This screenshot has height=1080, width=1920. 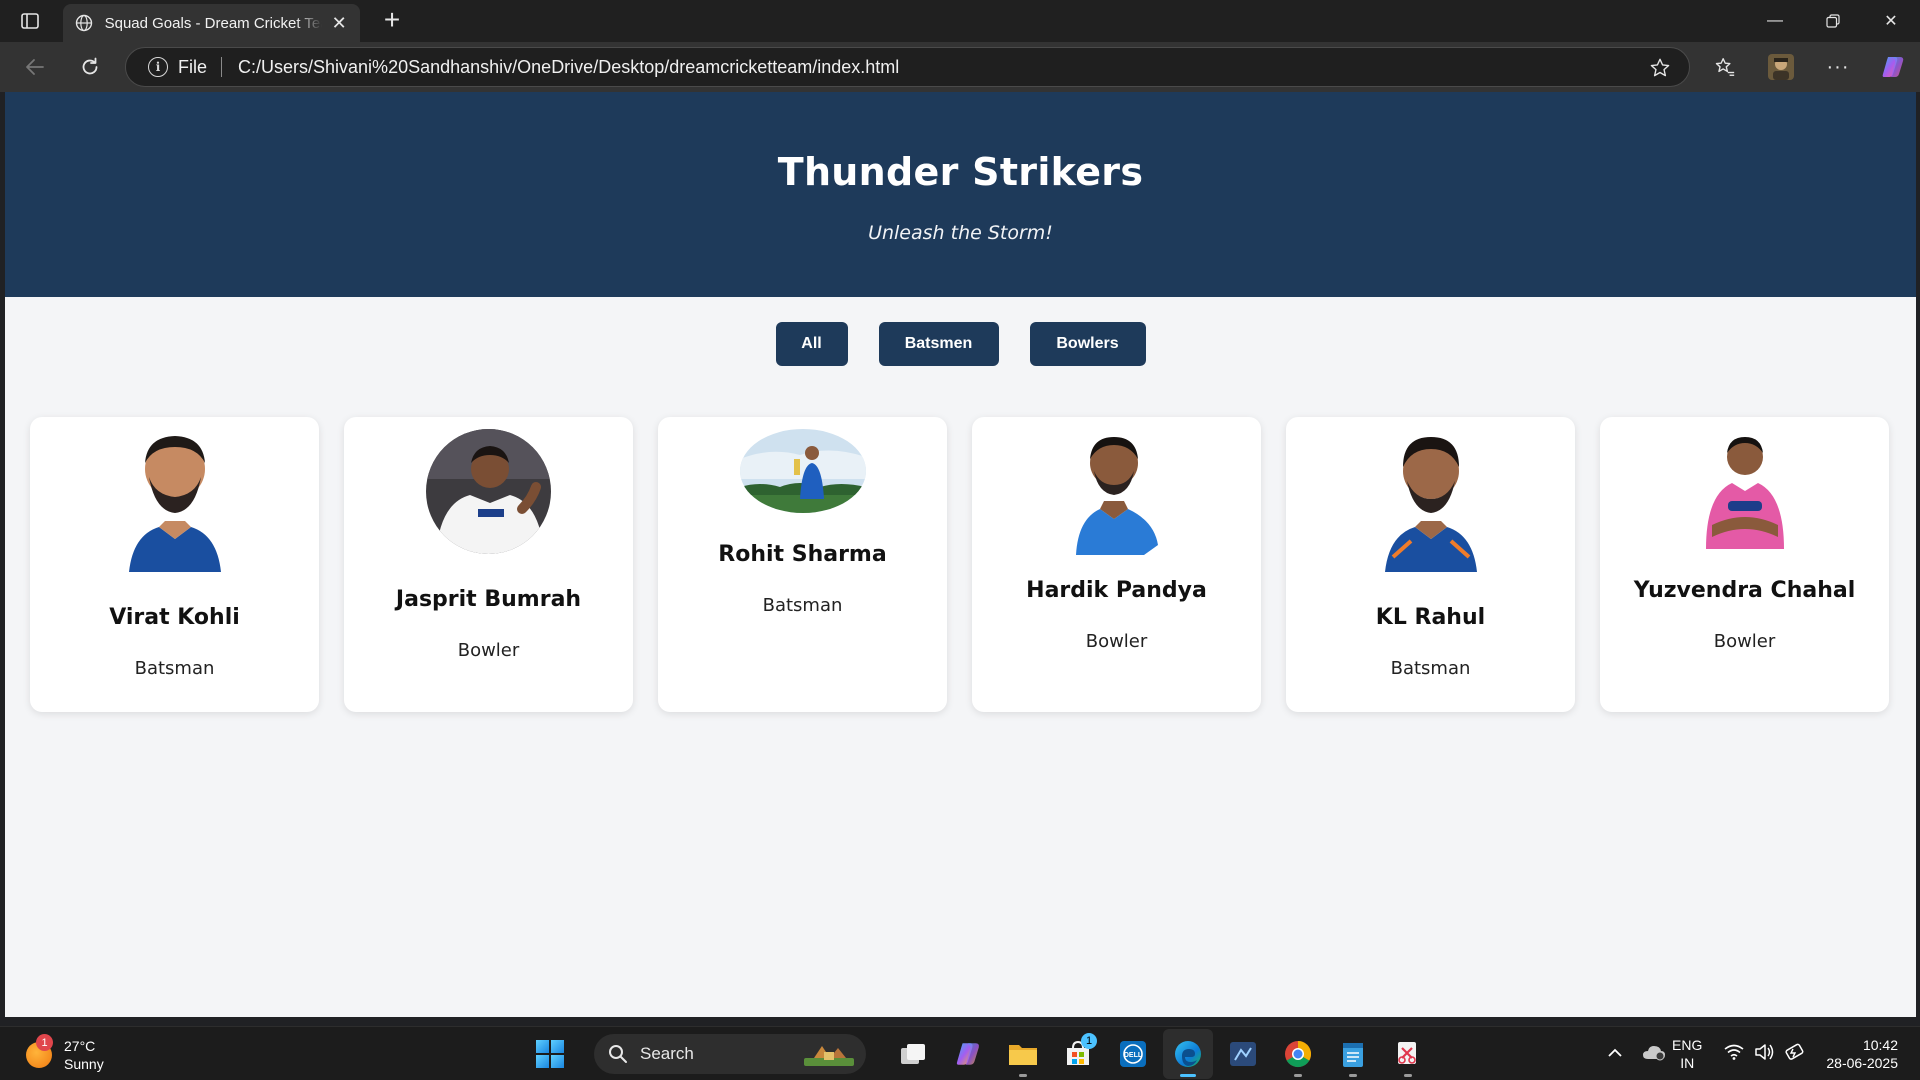 What do you see at coordinates (90, 67) in the screenshot?
I see `refresh-icon` at bounding box center [90, 67].